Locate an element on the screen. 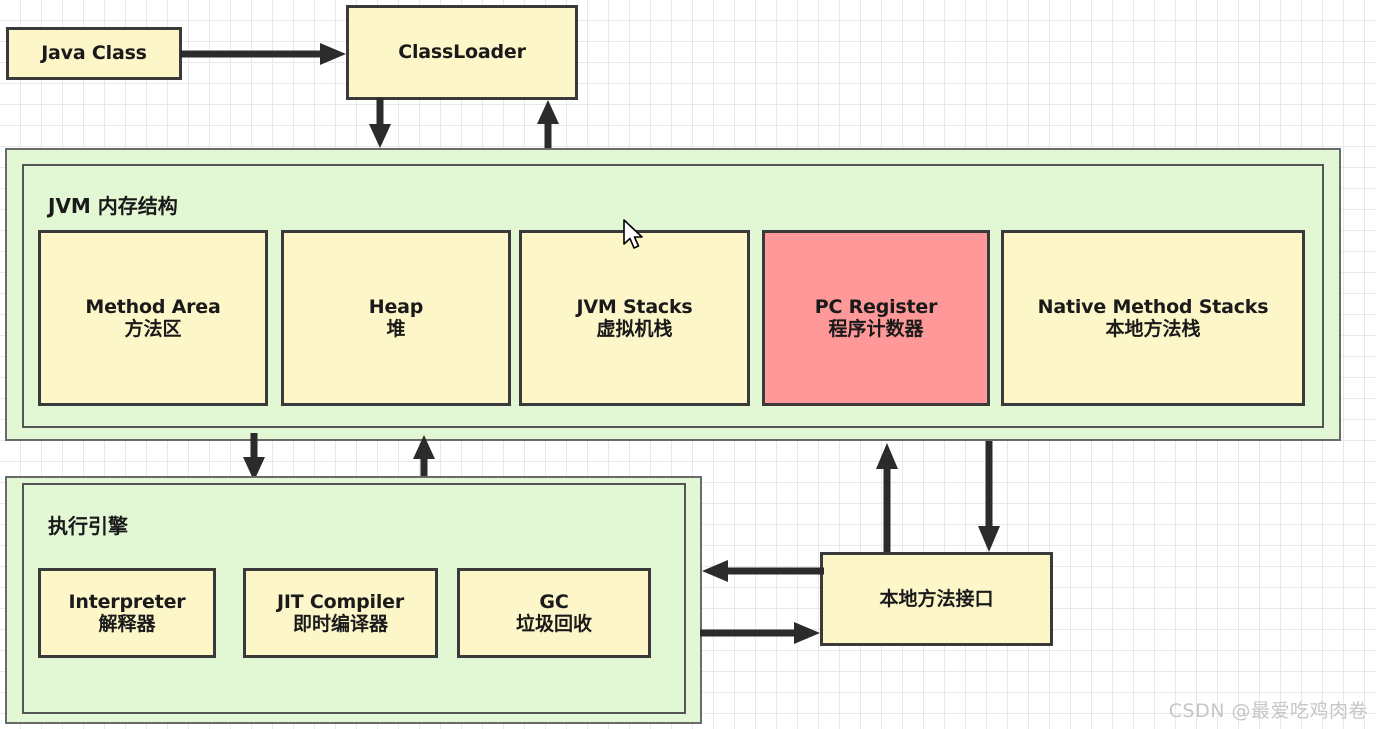  java-class-node: Java Class is located at coordinates (94, 53).